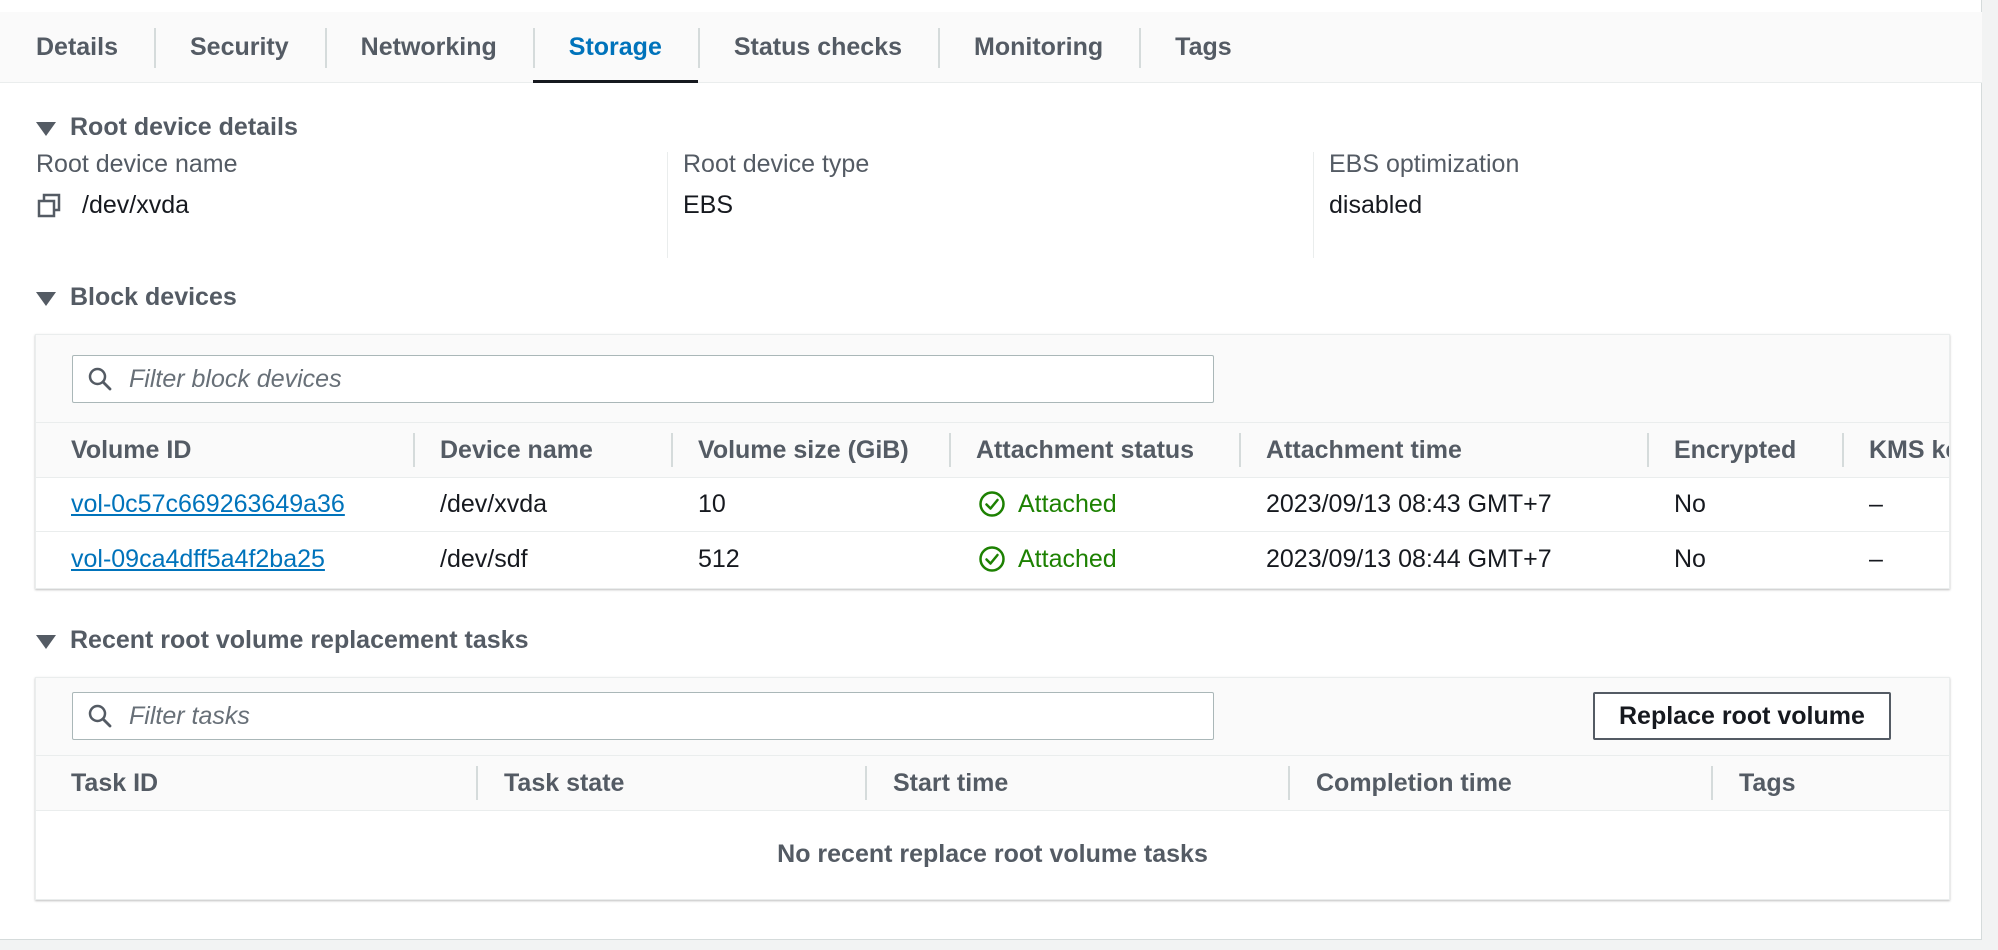 This screenshot has height=950, width=1998. What do you see at coordinates (239, 47) in the screenshot?
I see `tab-security: Security` at bounding box center [239, 47].